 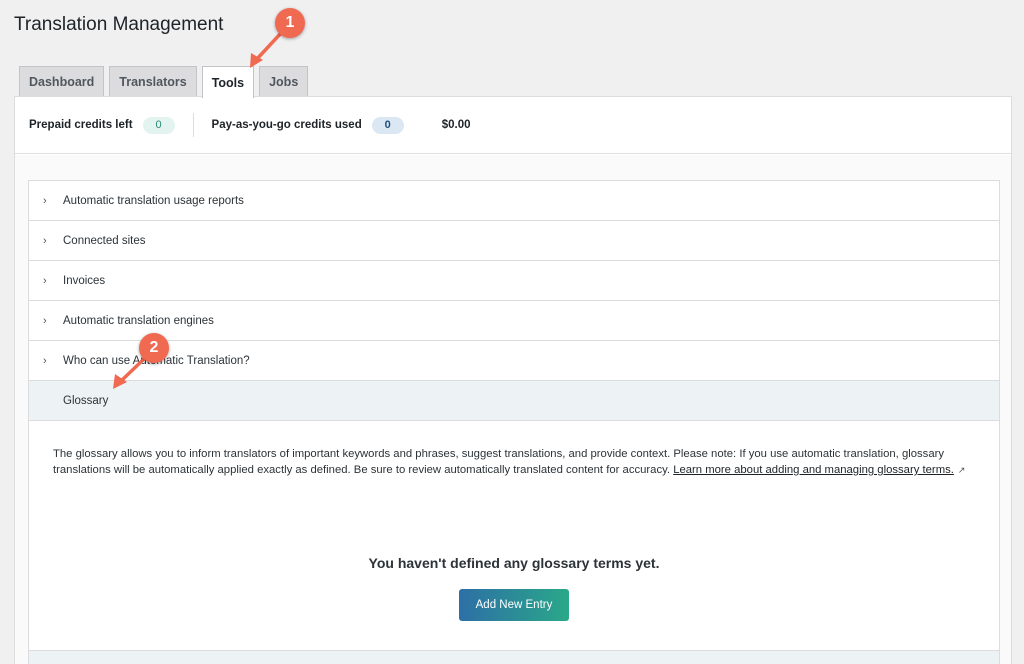 What do you see at coordinates (193, 125) in the screenshot?
I see `divider` at bounding box center [193, 125].